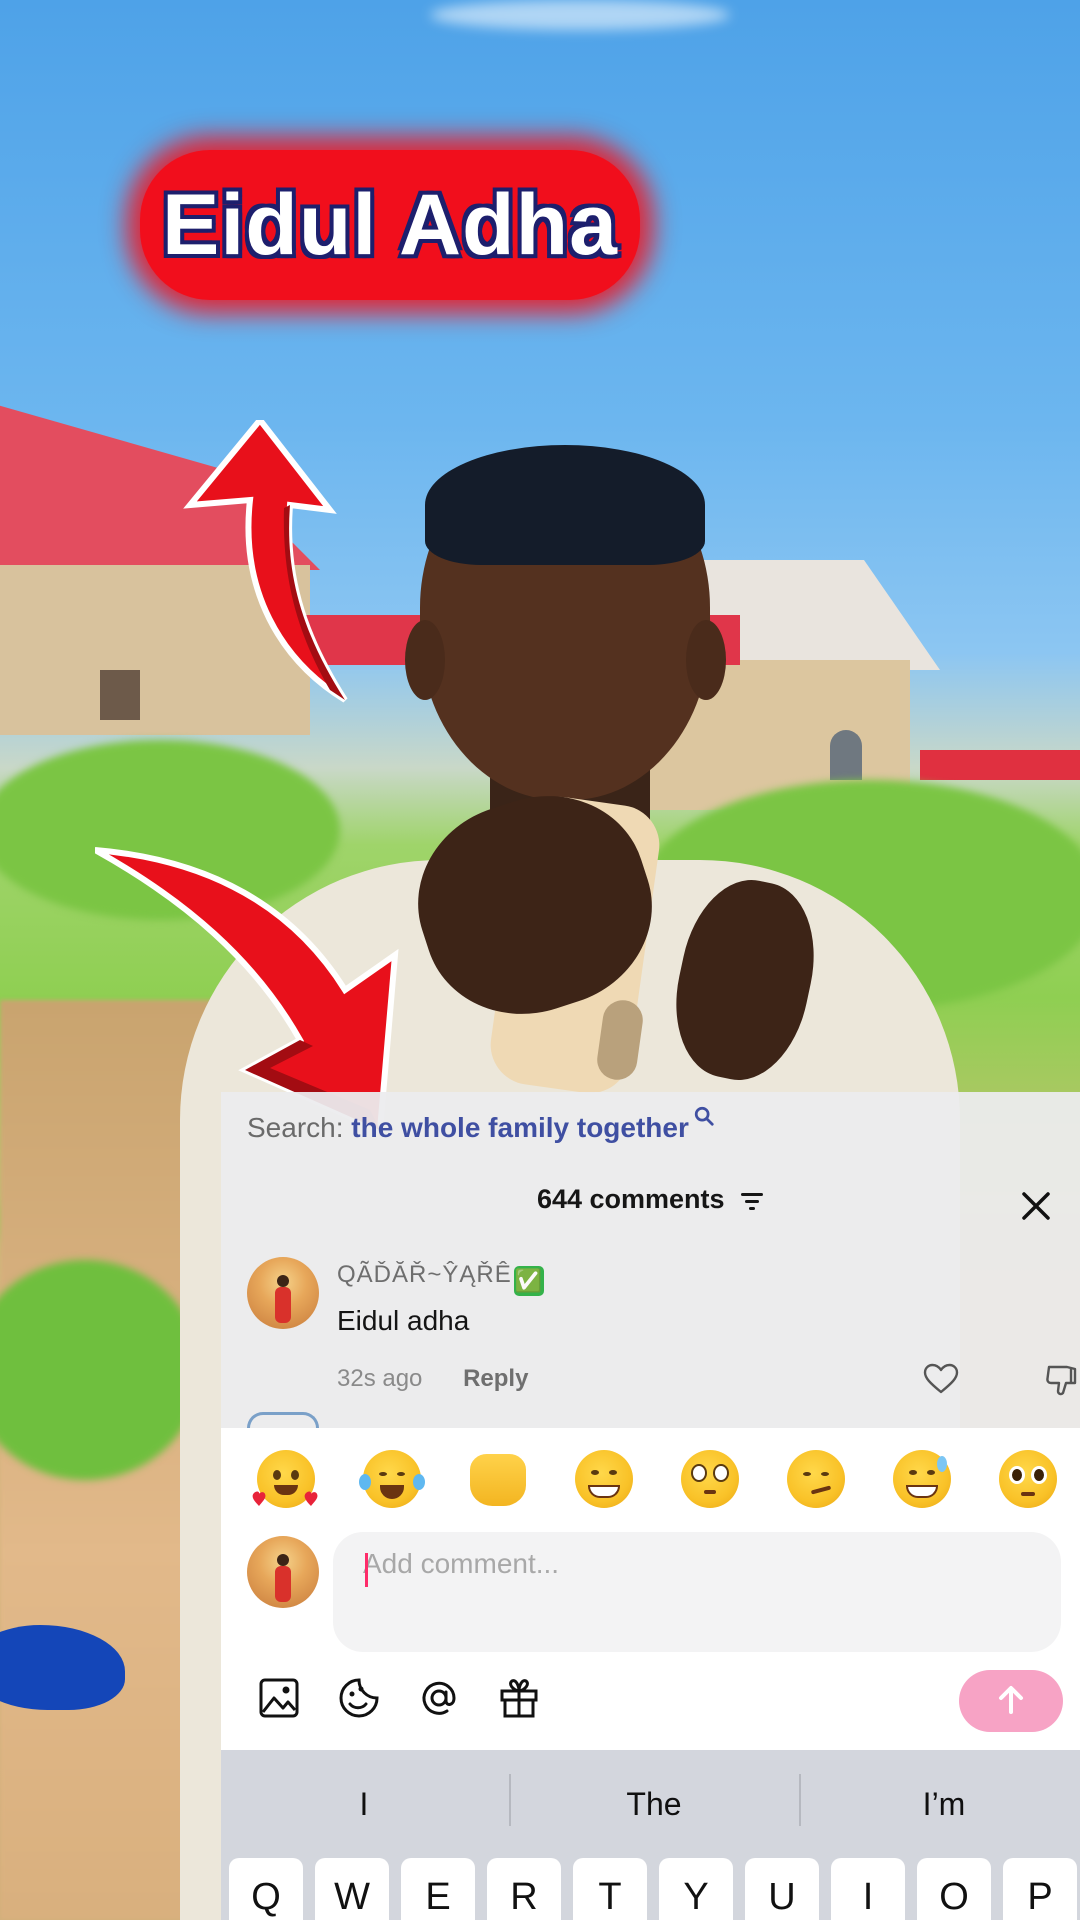  I want to click on search-suggestion: Search: the whole family together, so click(481, 1125).